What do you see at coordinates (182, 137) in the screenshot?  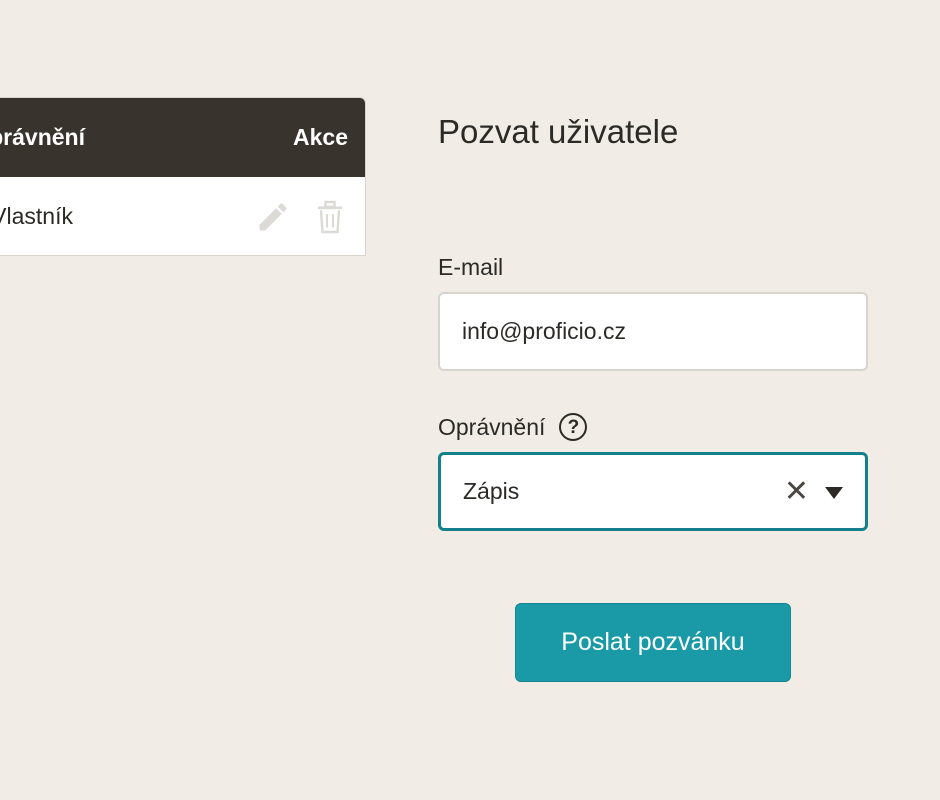 I see `table-header: Oprávnění Akce` at bounding box center [182, 137].